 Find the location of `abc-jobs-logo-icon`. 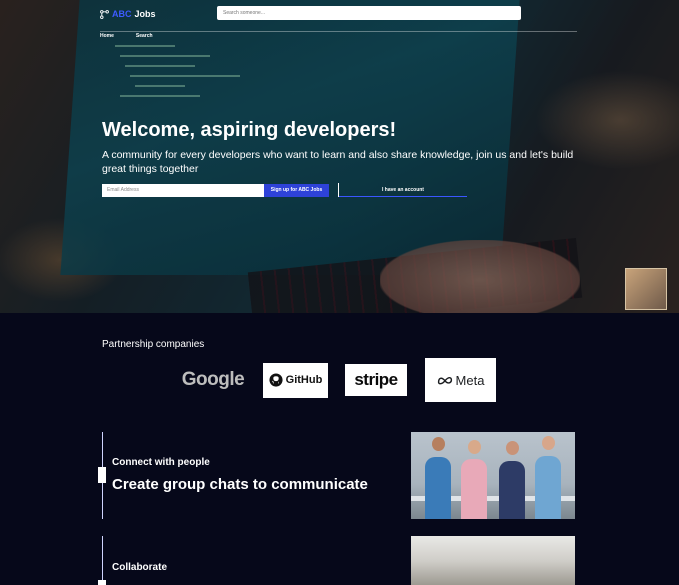

abc-jobs-logo-icon is located at coordinates (104, 14).